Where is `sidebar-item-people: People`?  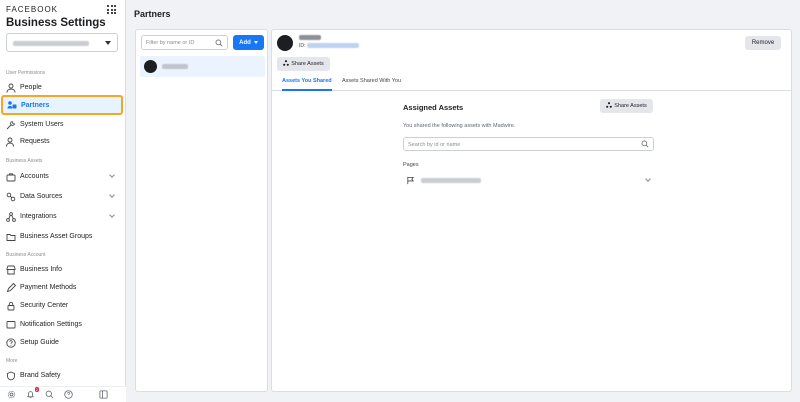
sidebar-item-people: People is located at coordinates (62, 87).